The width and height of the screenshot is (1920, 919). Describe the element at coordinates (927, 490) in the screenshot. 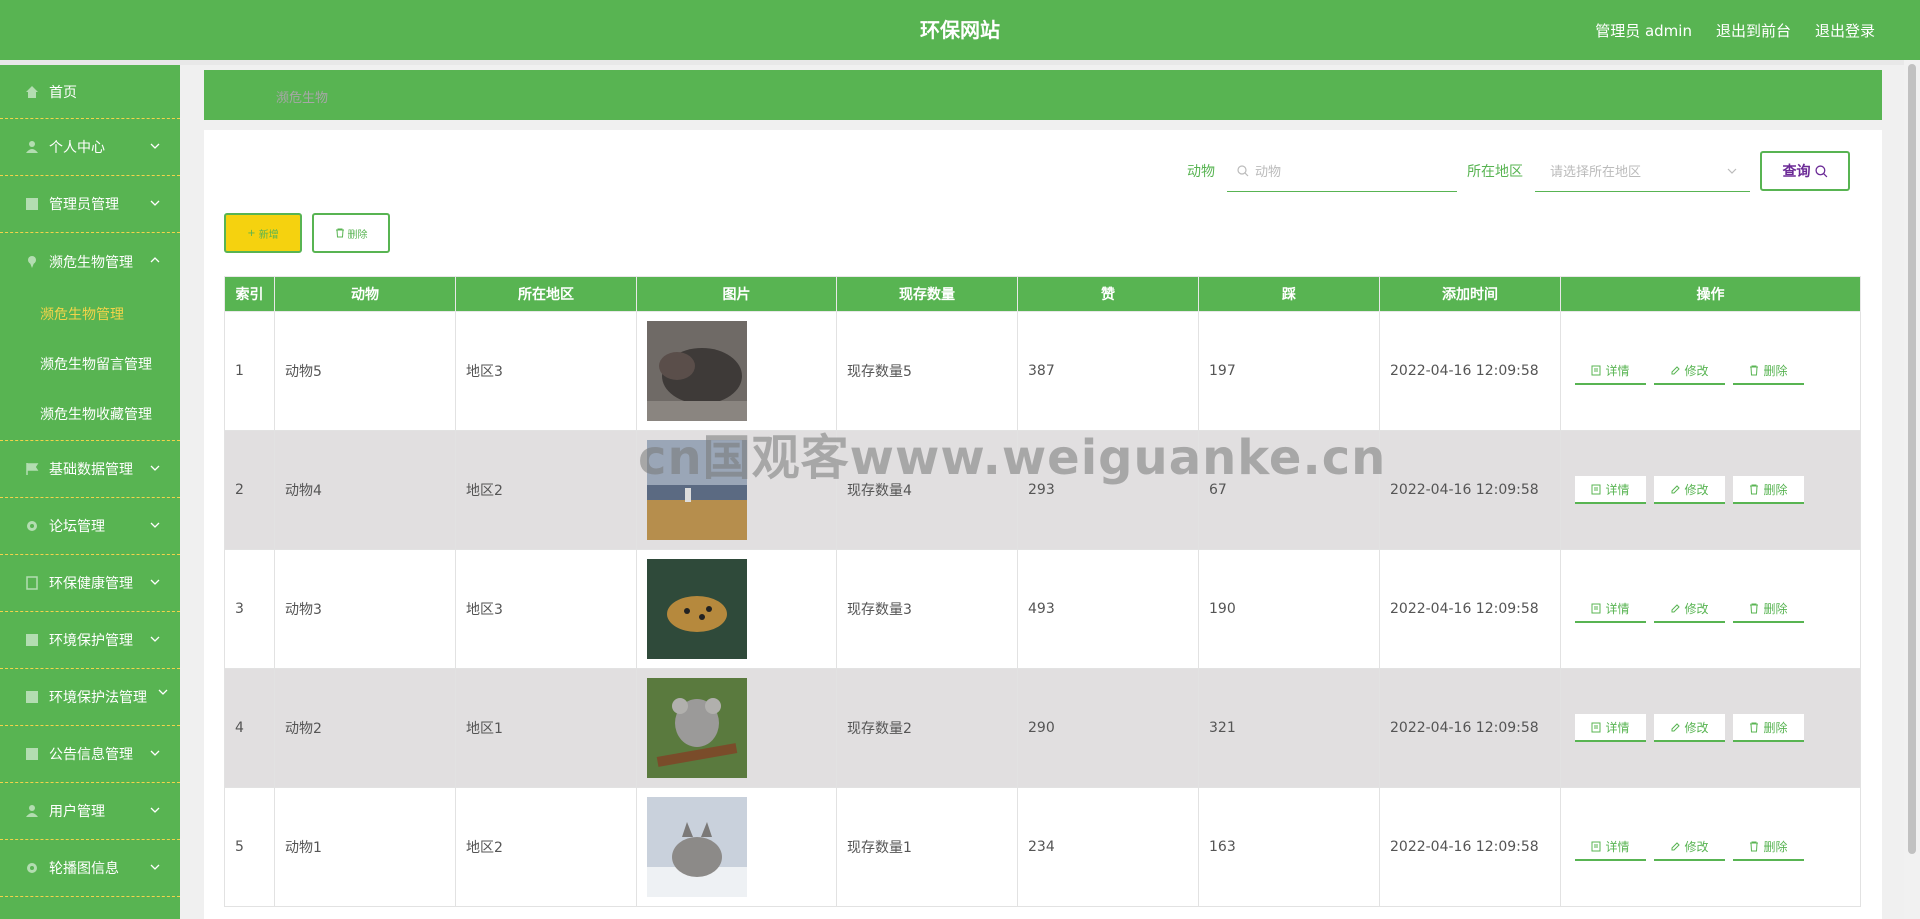

I see `cell-count: 现存数量4` at that location.